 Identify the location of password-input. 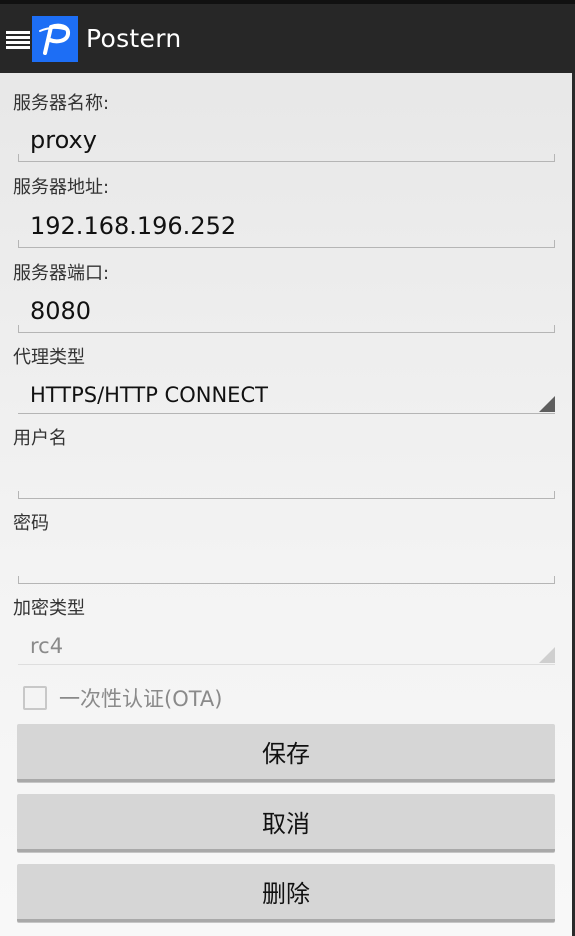
(286, 564).